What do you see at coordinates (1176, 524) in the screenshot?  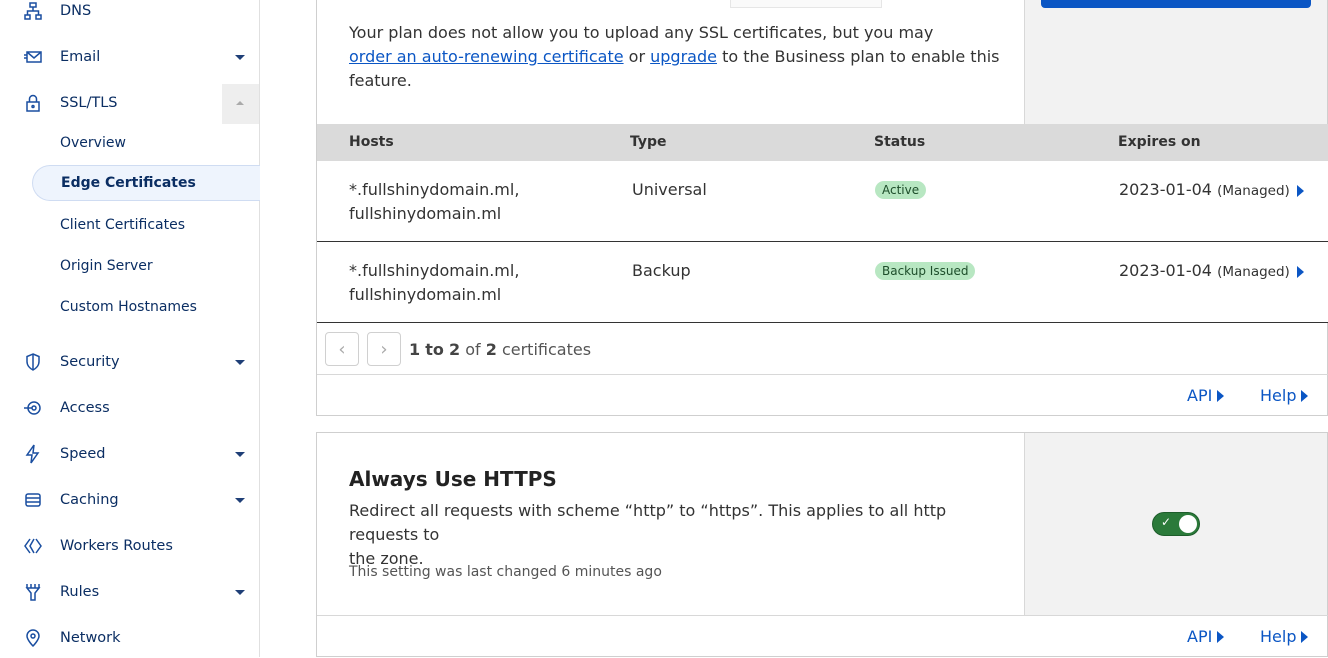 I see `always-use-https-toggle: ✓` at bounding box center [1176, 524].